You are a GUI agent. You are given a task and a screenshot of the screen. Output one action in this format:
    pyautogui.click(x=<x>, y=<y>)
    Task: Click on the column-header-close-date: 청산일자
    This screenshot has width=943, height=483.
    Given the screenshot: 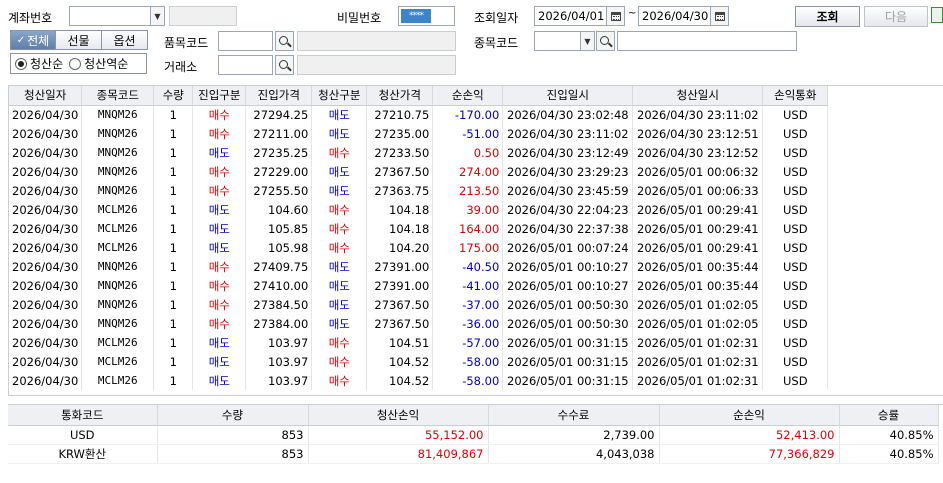 What is the action you would take?
    pyautogui.click(x=46, y=96)
    